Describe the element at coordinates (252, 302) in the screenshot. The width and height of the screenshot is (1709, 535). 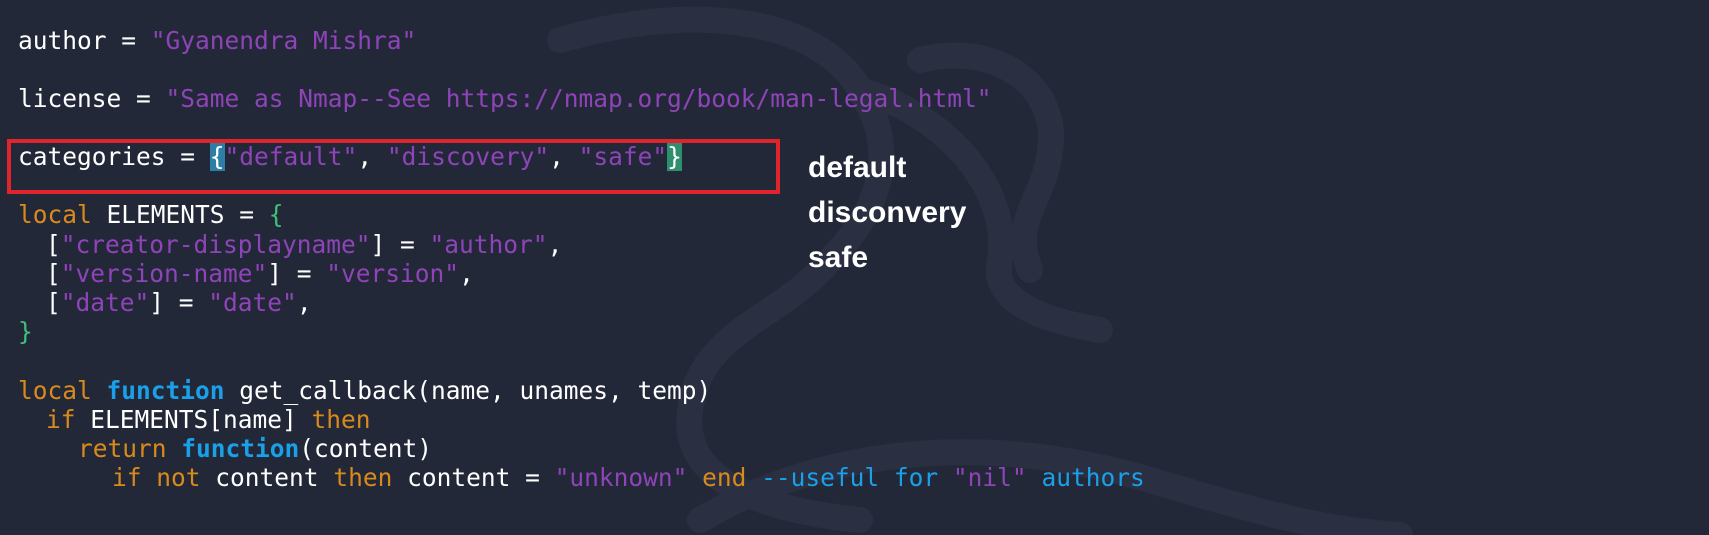
I see `element-value-string: "date"` at that location.